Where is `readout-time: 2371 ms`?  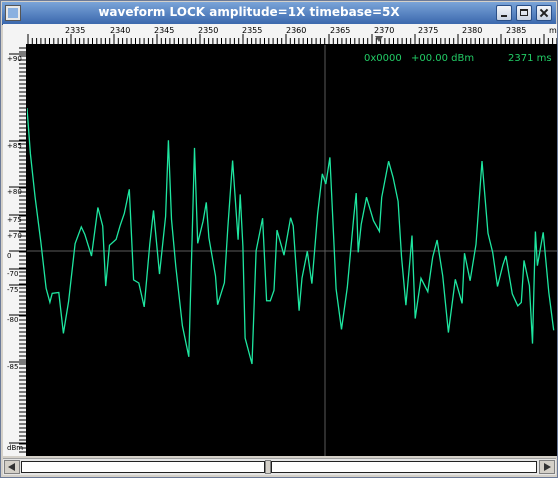
readout-time: 2371 ms is located at coordinates (530, 58).